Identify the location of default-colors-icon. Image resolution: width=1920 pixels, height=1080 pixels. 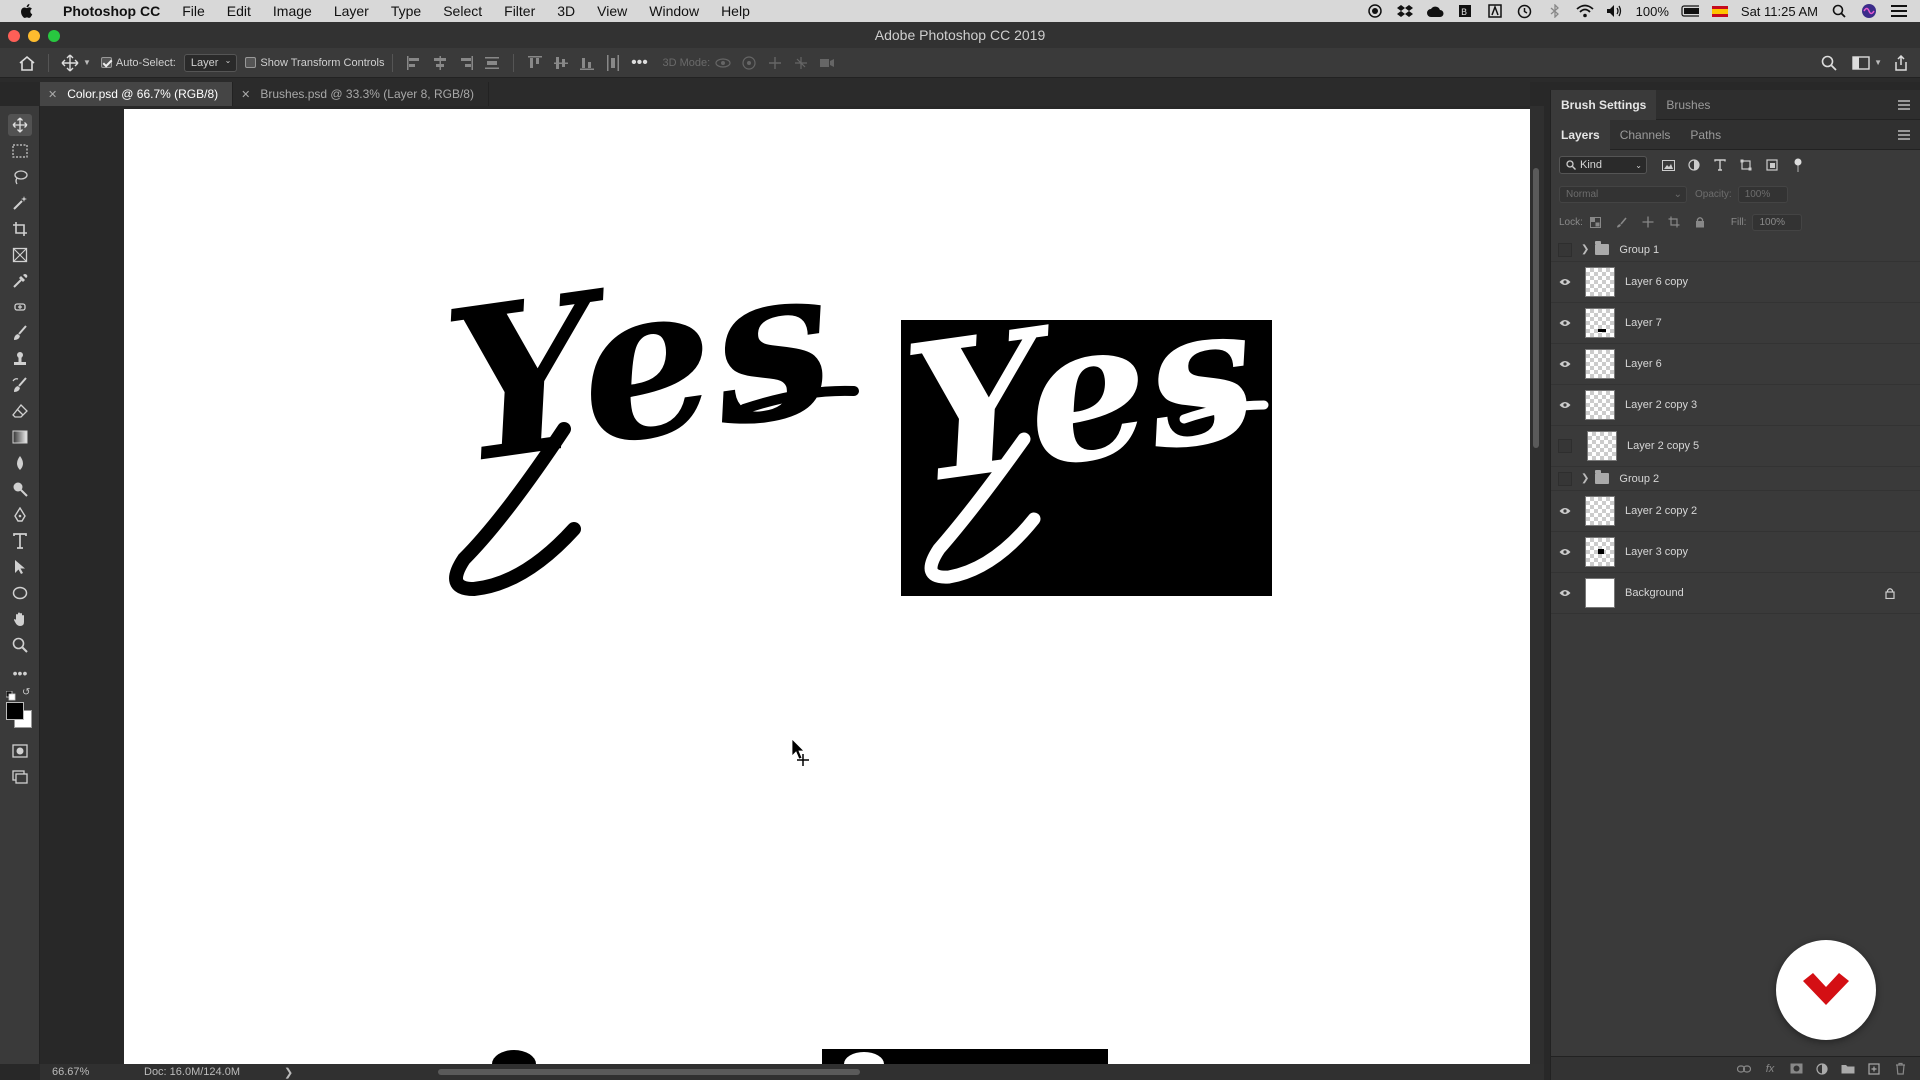
(10, 694).